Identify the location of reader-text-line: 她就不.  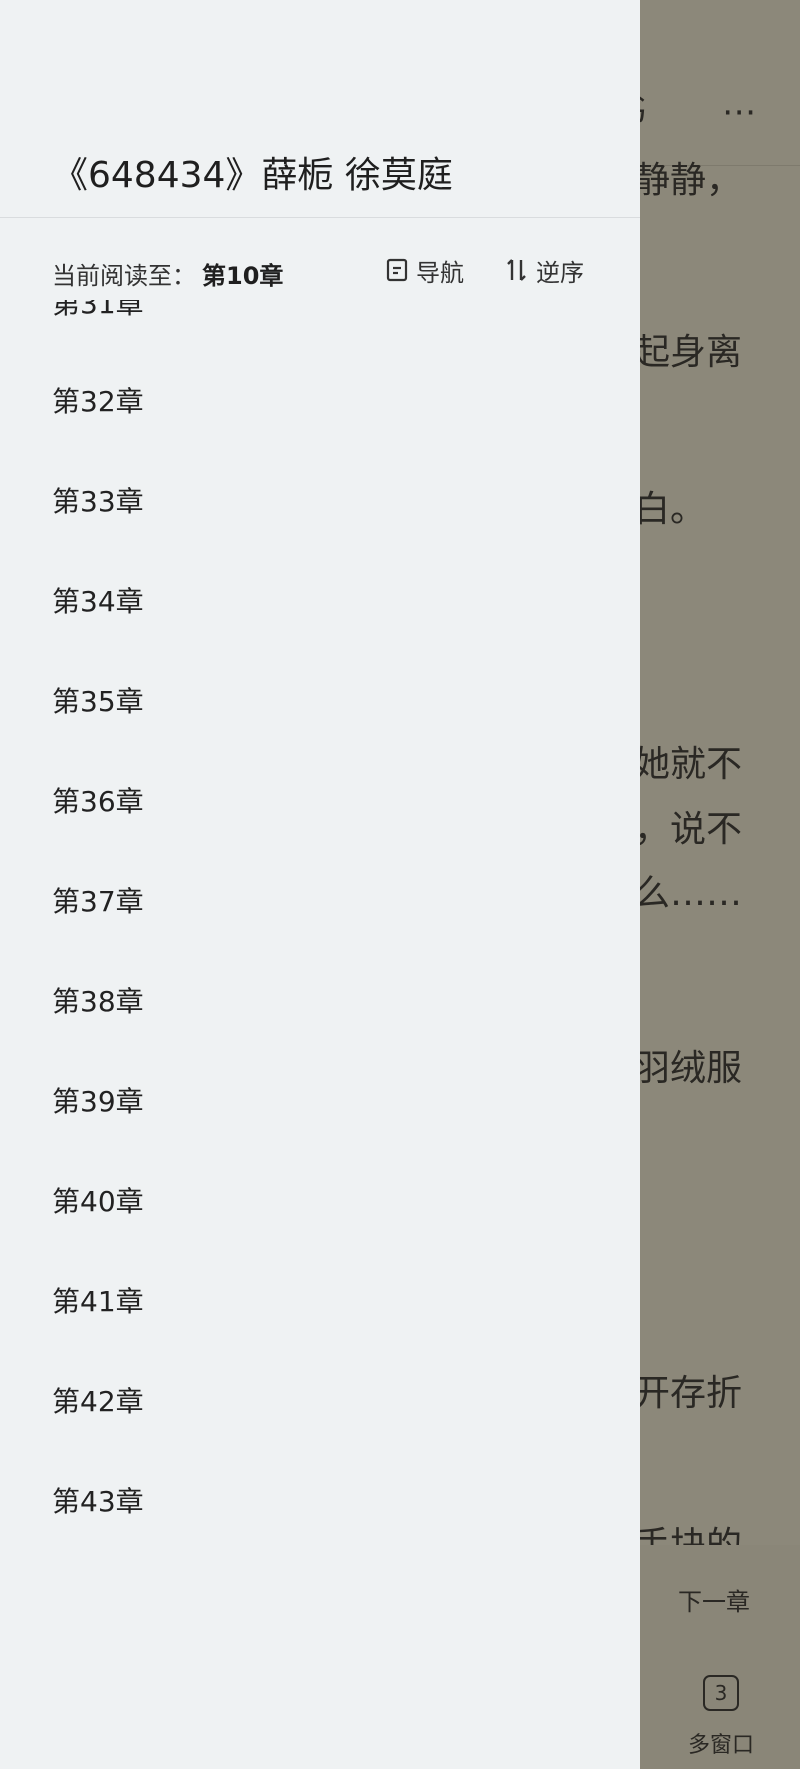
(688, 764).